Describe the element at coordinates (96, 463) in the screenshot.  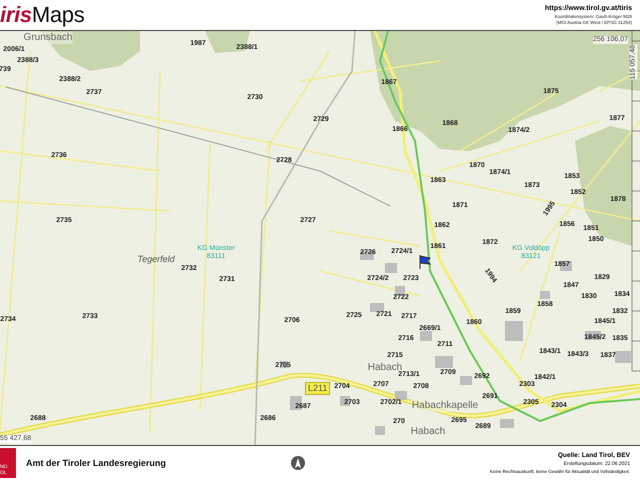
I see `authority-name: Amt der Tiroler Landesregierung` at that location.